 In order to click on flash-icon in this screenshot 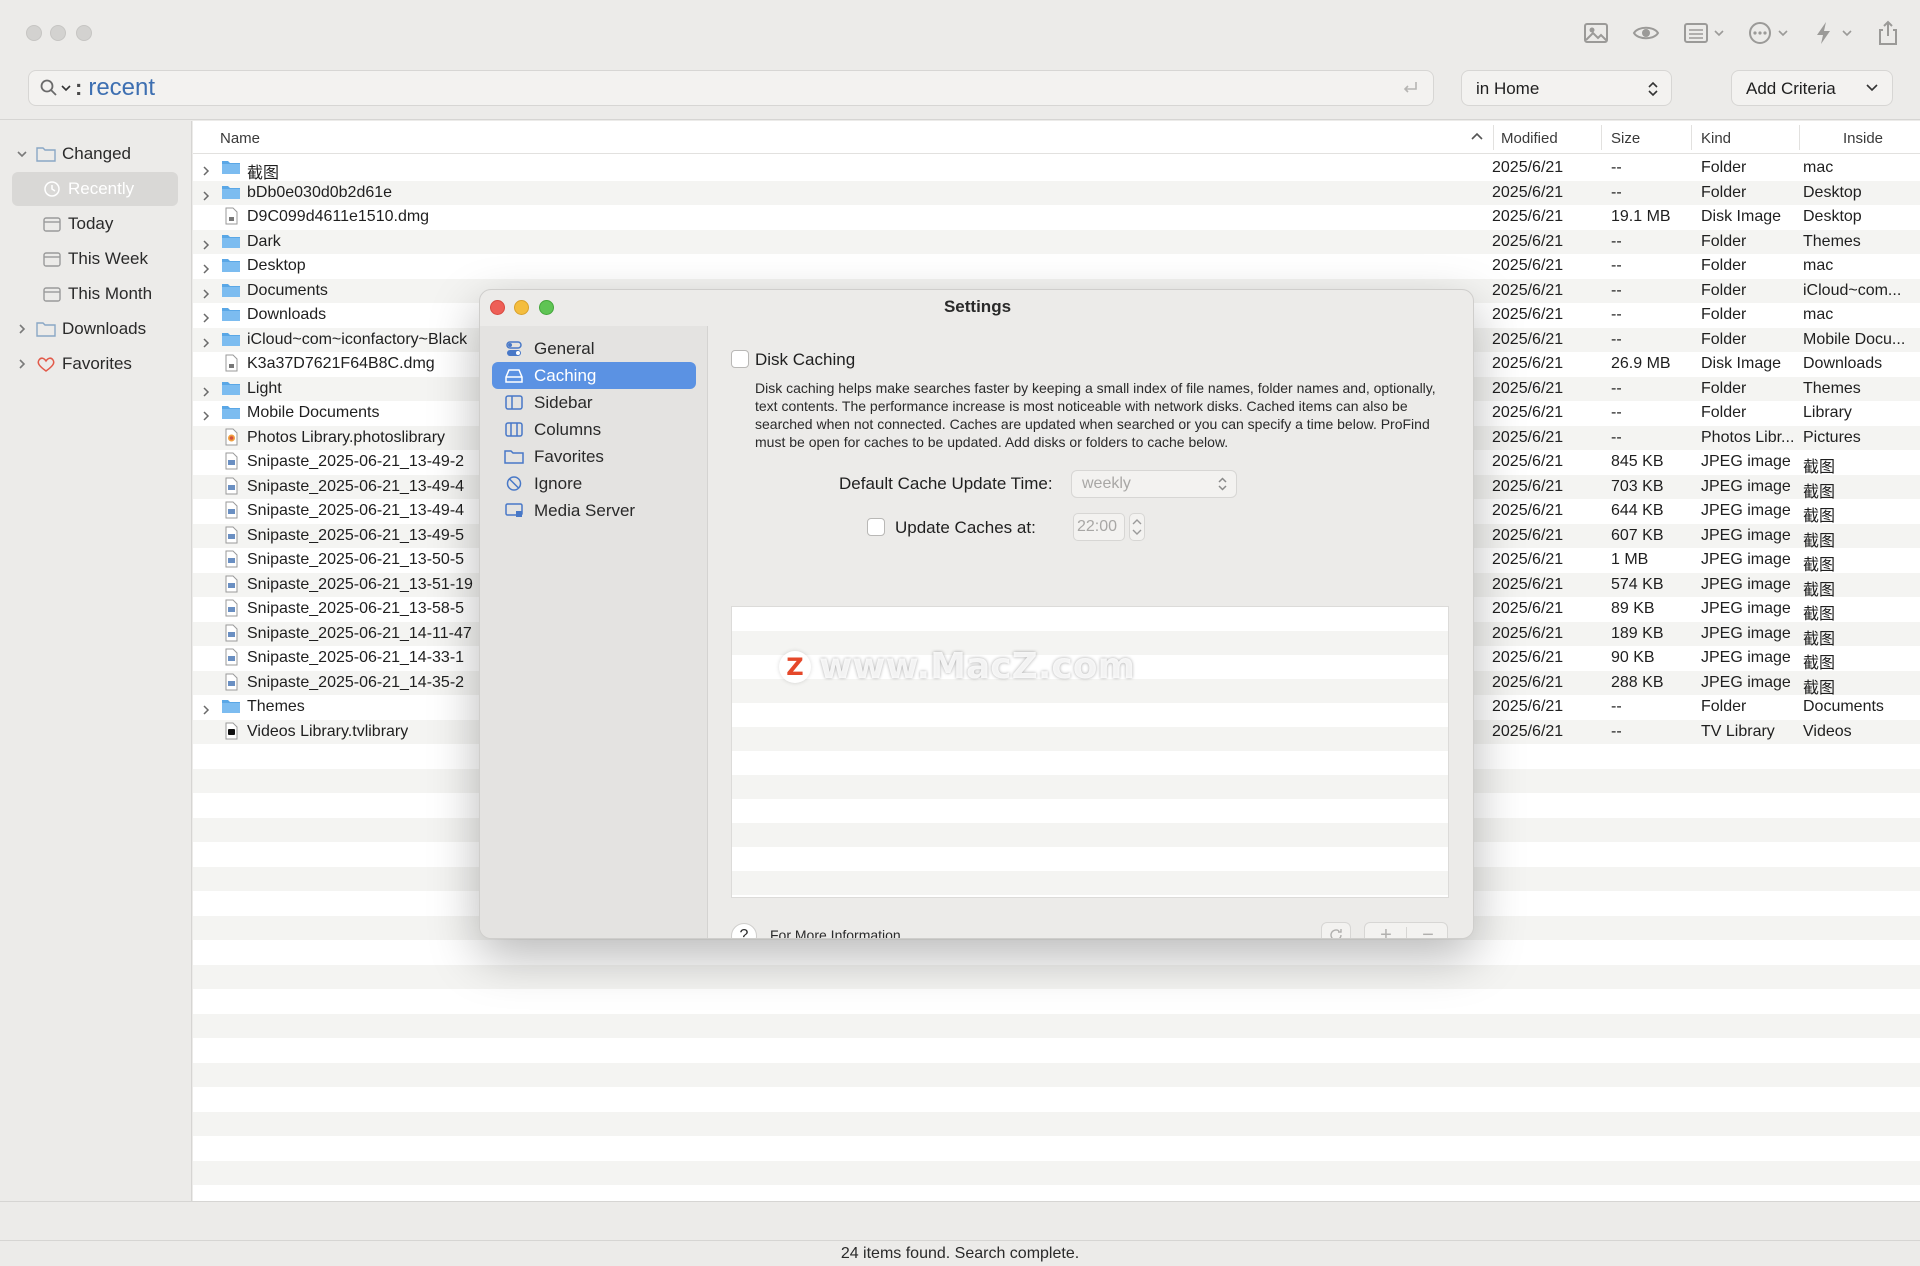, I will do `click(1831, 33)`.